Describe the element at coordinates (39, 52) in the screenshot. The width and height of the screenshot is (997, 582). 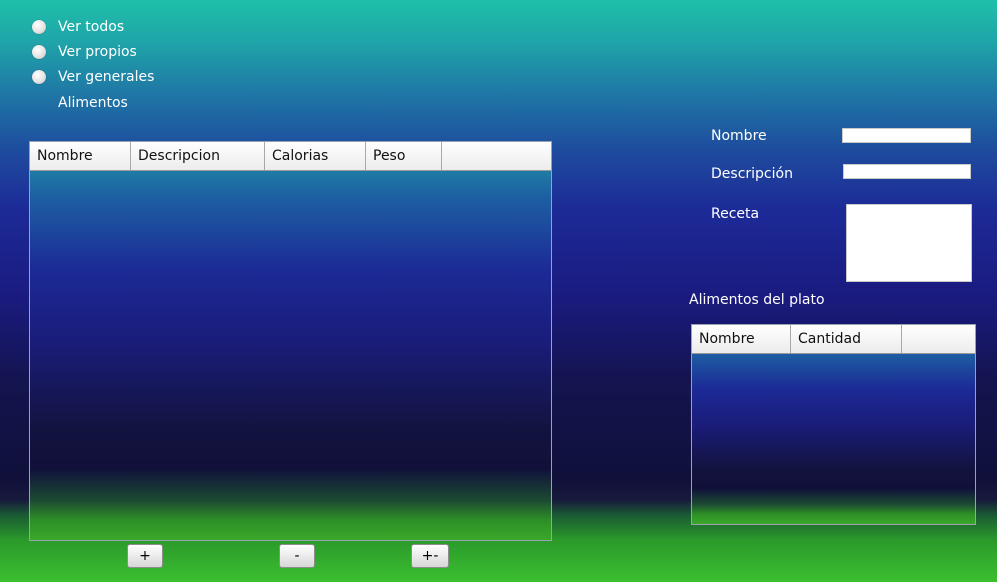
I see `radio-ver-propios` at that location.